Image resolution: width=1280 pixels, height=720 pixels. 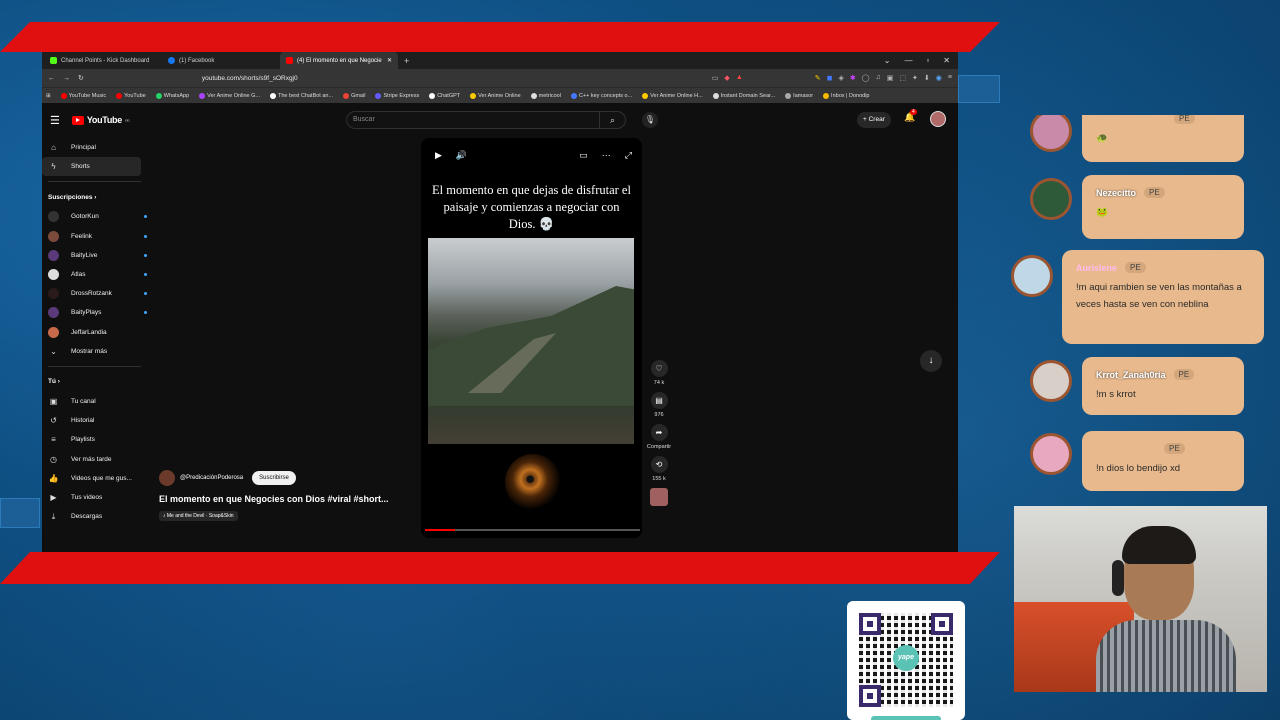 What do you see at coordinates (840, 78) in the screenshot?
I see `extension-icon-2: ◈` at bounding box center [840, 78].